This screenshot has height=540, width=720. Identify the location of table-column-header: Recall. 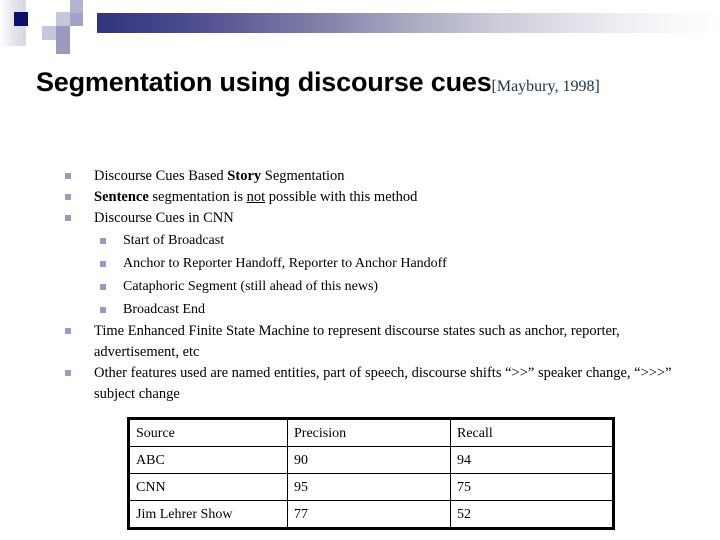
(532, 432).